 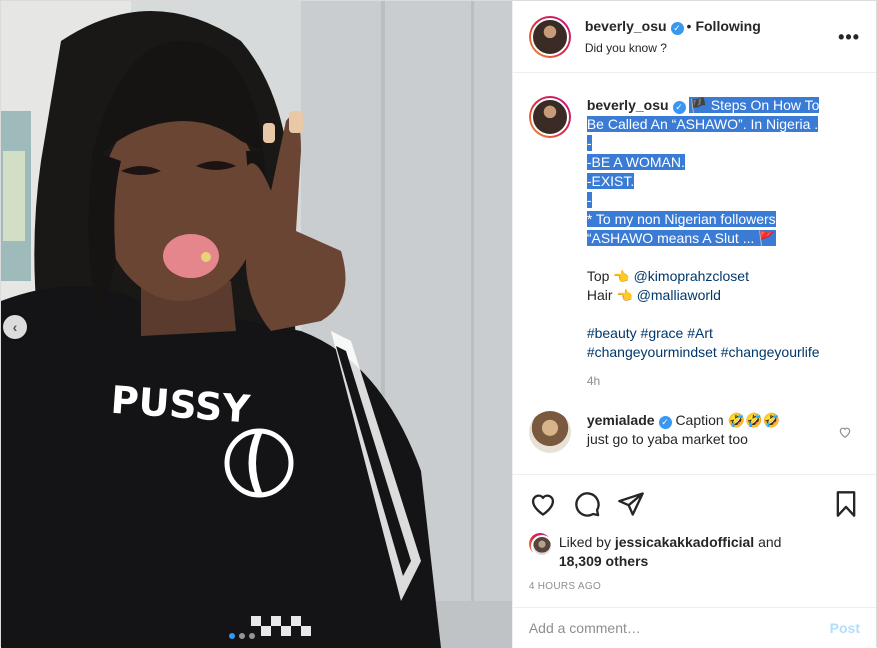 What do you see at coordinates (667, 439) in the screenshot?
I see `comment-text: just go to yaba market too` at bounding box center [667, 439].